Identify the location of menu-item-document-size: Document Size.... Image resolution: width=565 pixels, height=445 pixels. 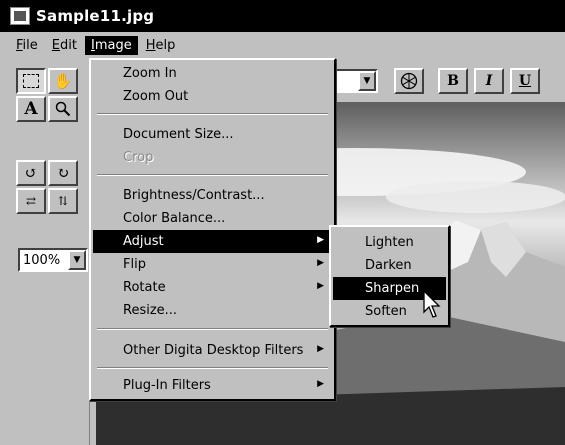
(212, 134).